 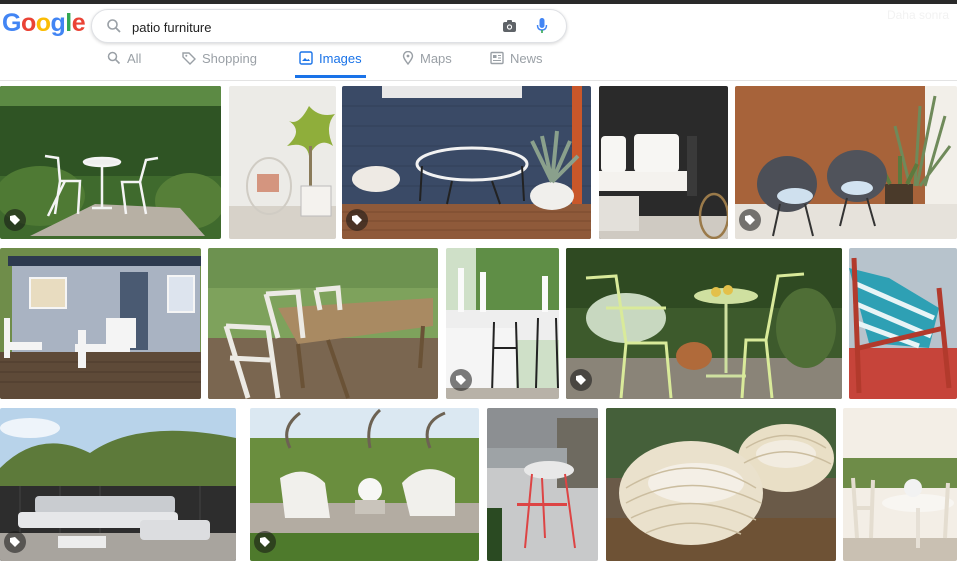 What do you see at coordinates (526, 58) in the screenshot?
I see `tab-label: News` at bounding box center [526, 58].